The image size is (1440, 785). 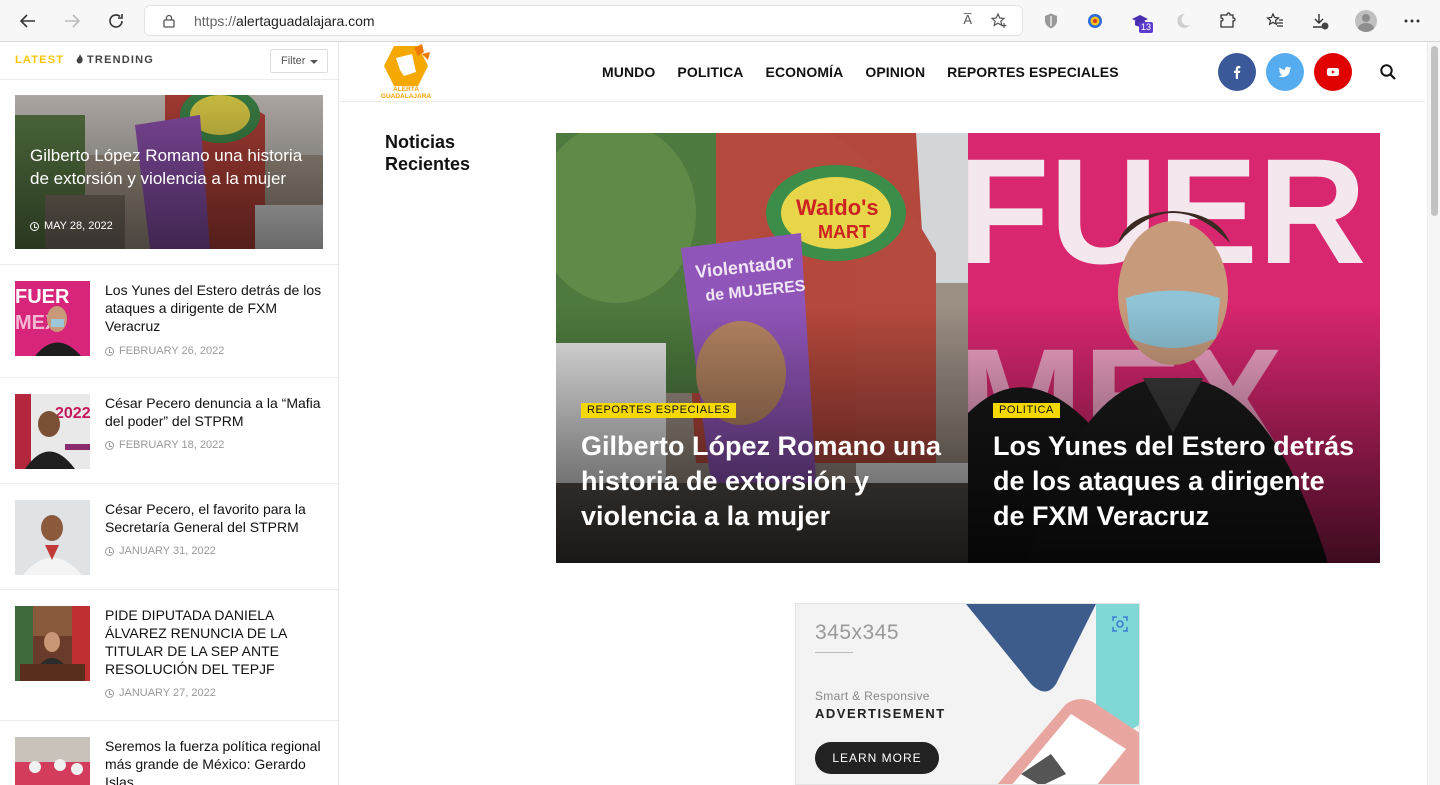 I want to click on ad-size-label: 345x345, so click(x=857, y=632).